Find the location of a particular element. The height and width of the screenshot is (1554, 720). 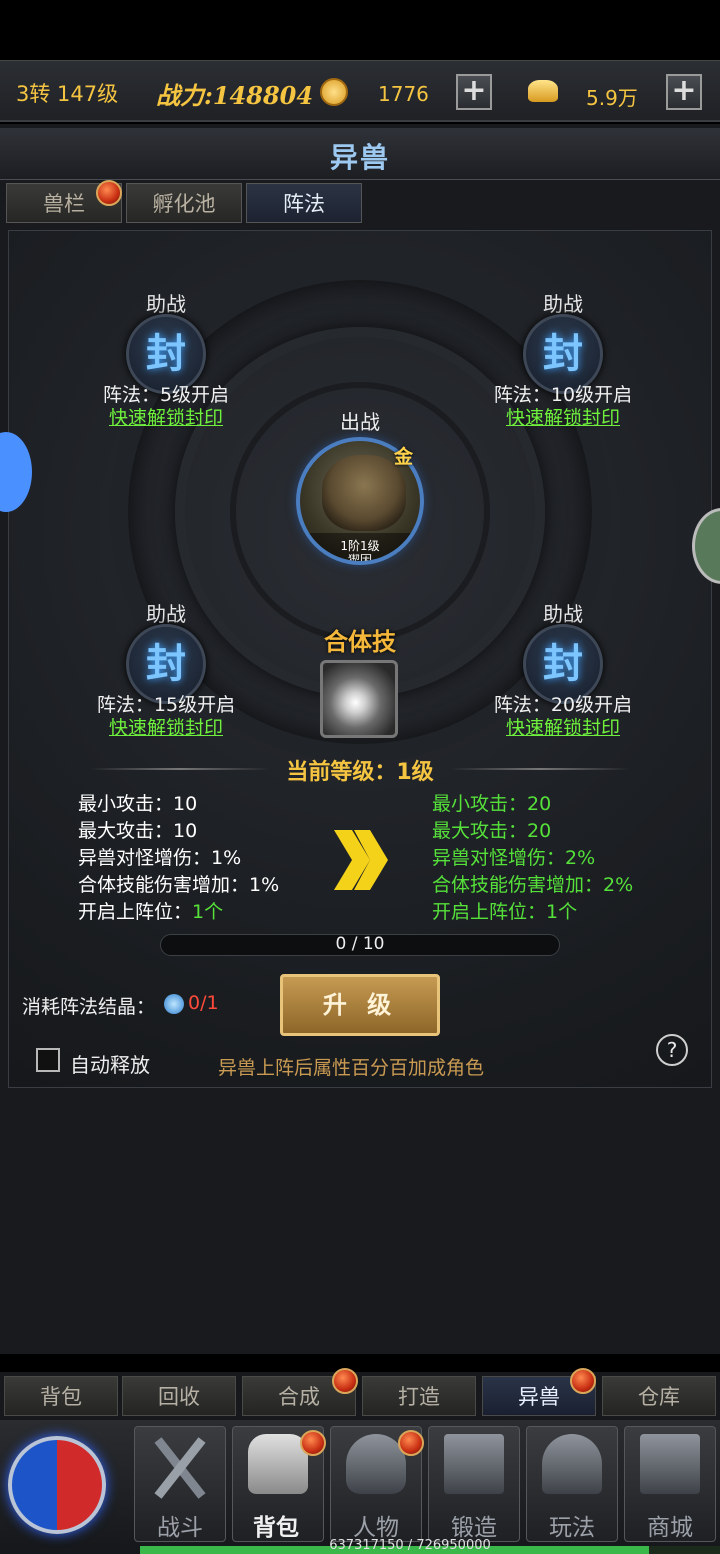

slot-1-unlock-link: 快速解锁封印 is located at coordinates (166, 416).